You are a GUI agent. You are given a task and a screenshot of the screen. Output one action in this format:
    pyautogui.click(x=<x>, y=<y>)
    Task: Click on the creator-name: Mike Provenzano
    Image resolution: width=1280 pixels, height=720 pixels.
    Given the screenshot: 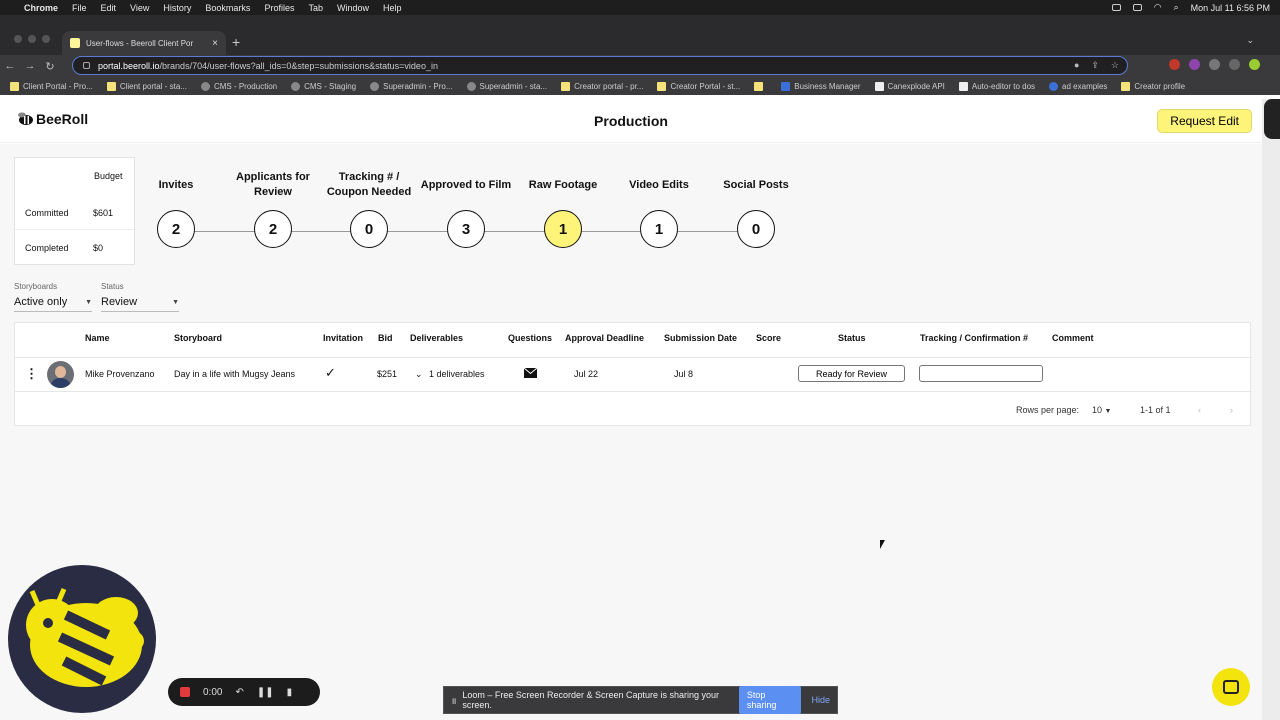 What is the action you would take?
    pyautogui.click(x=120, y=374)
    